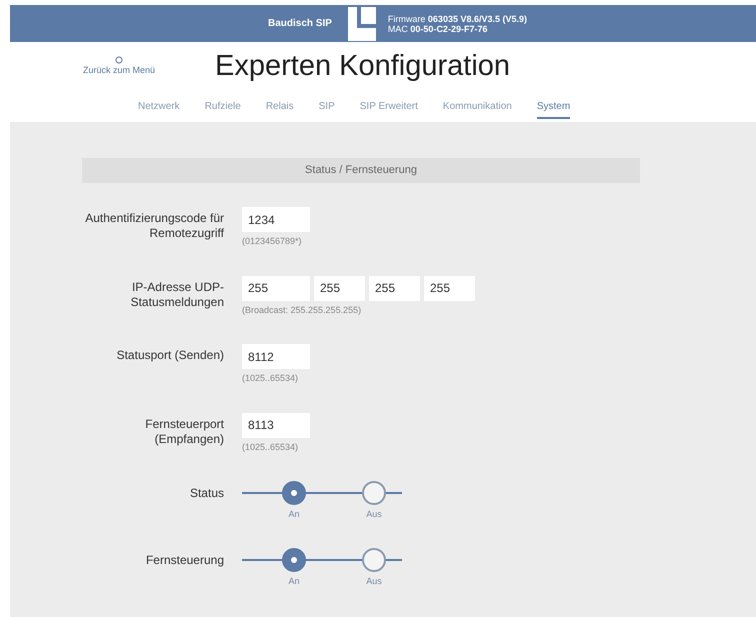  What do you see at coordinates (276, 356) in the screenshot?
I see `input-field: 8112` at bounding box center [276, 356].